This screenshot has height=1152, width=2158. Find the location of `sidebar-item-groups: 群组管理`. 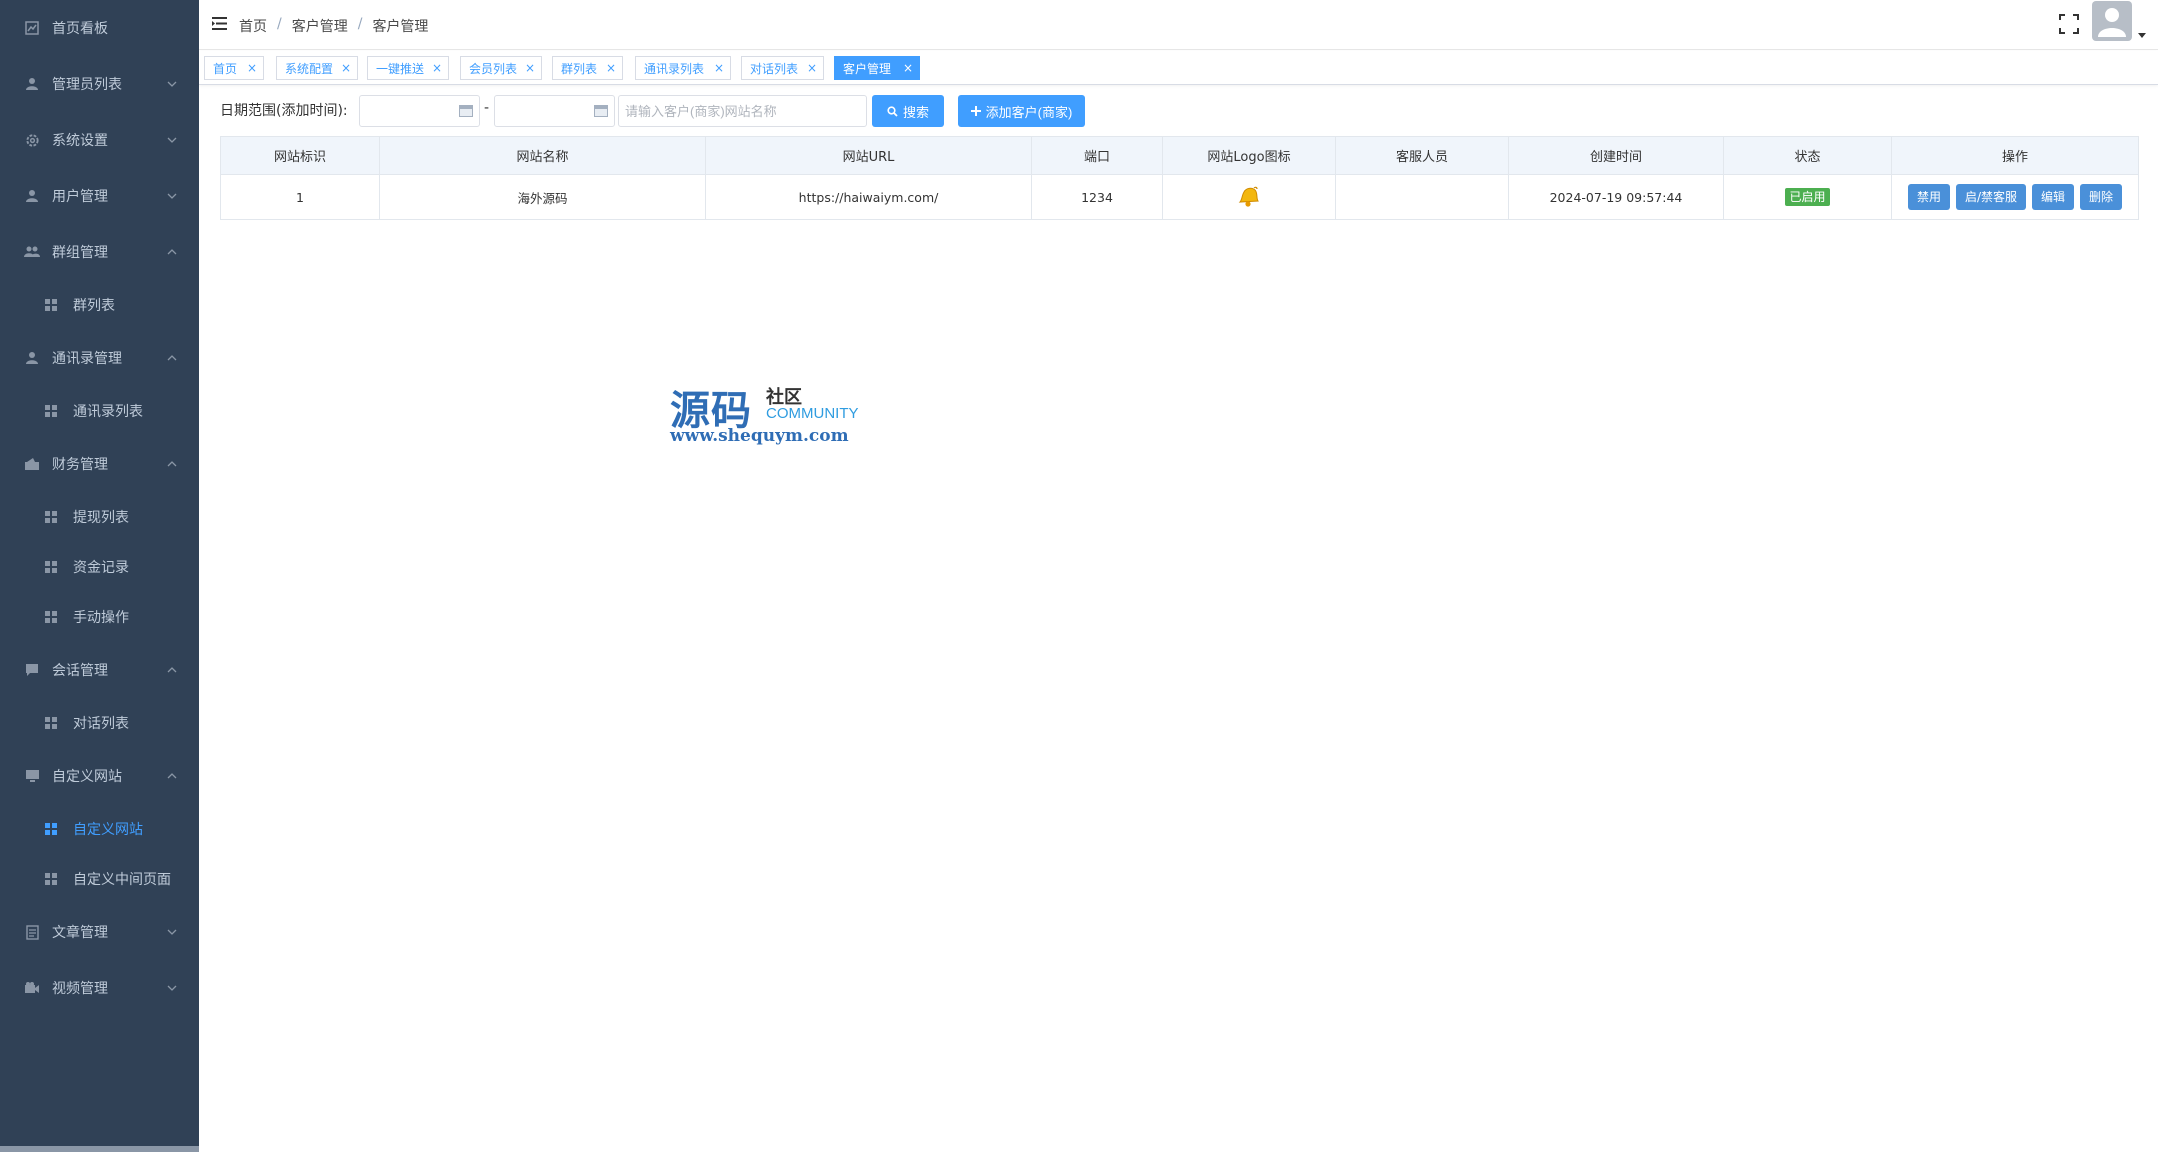

sidebar-item-groups: 群组管理 is located at coordinates (99, 252).